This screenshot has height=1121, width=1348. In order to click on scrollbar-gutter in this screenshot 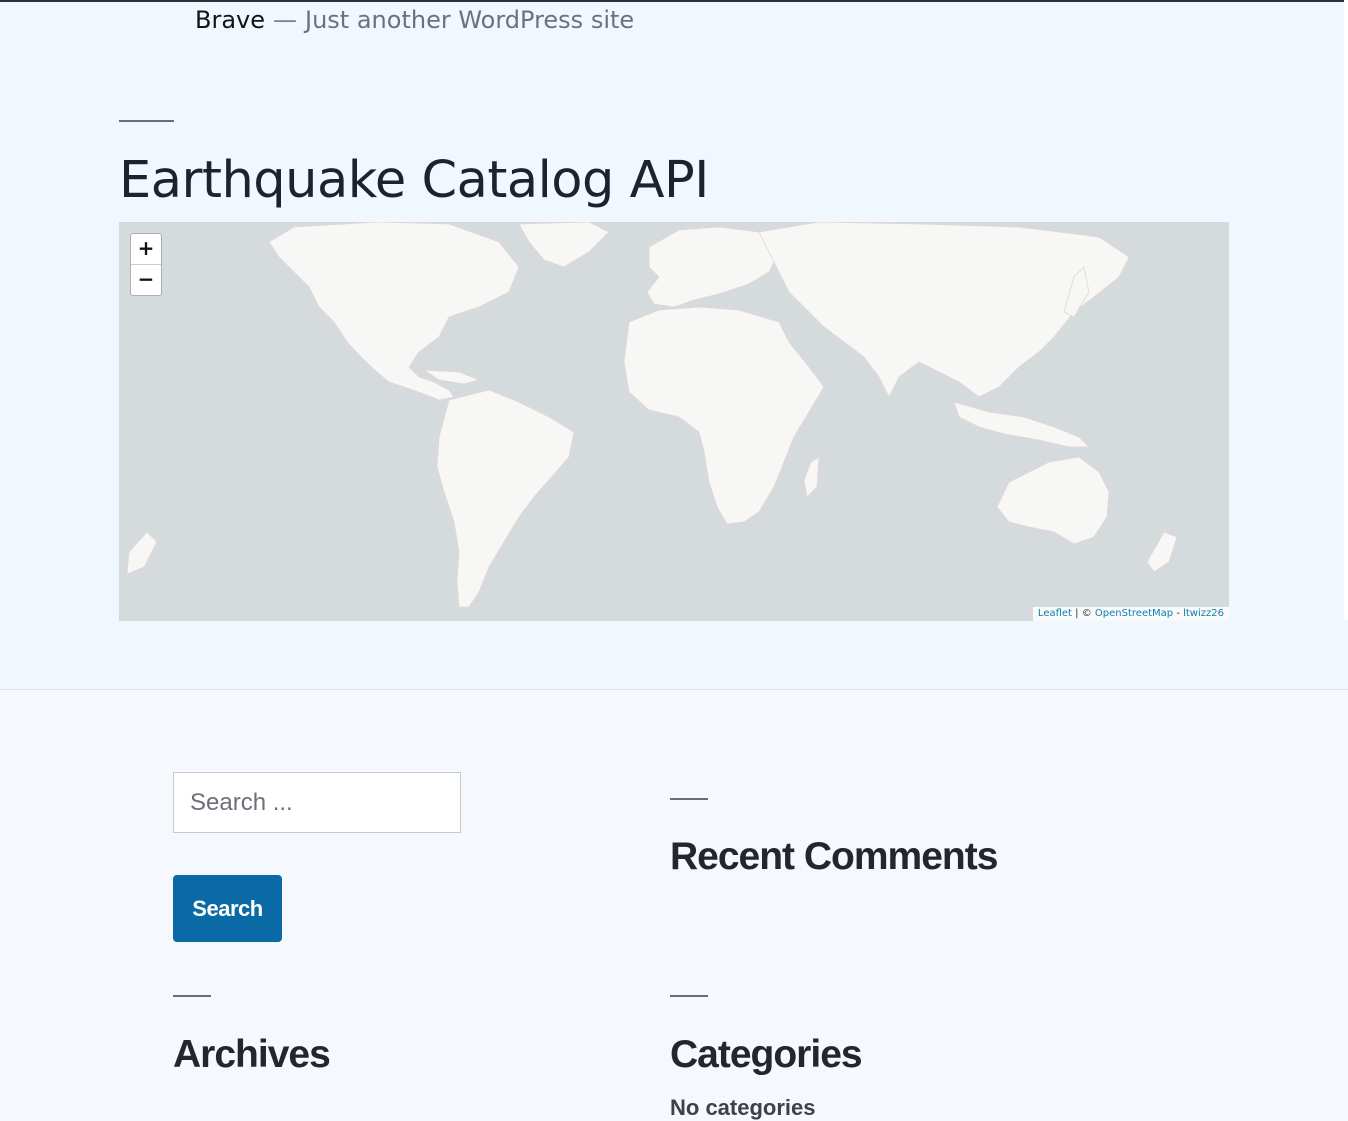, I will do `click(1346, 310)`.